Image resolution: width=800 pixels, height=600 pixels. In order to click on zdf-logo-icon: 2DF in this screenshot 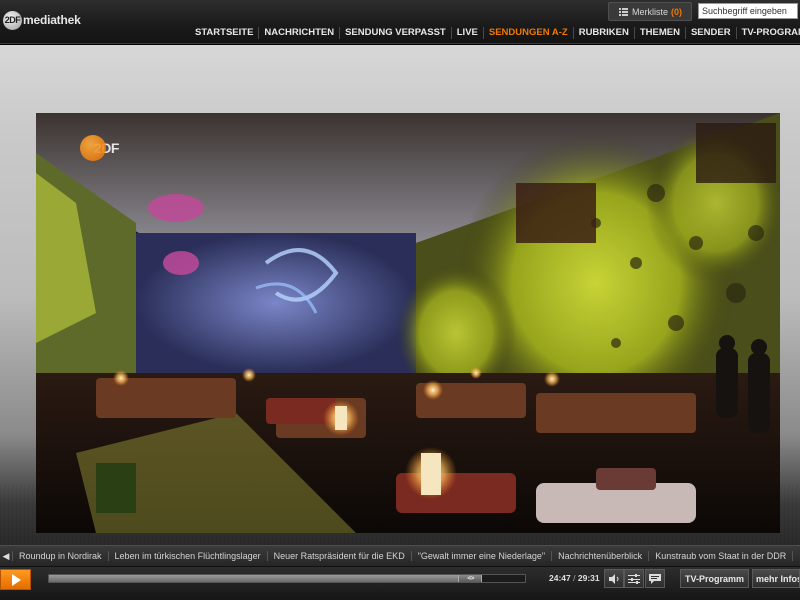, I will do `click(12, 20)`.